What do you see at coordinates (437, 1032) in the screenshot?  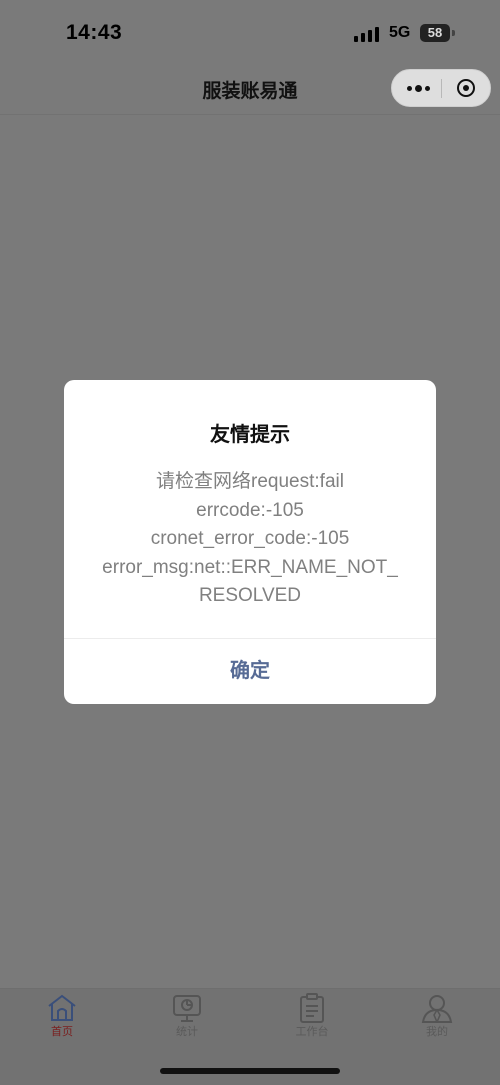 I see `tab-label: 我的` at bounding box center [437, 1032].